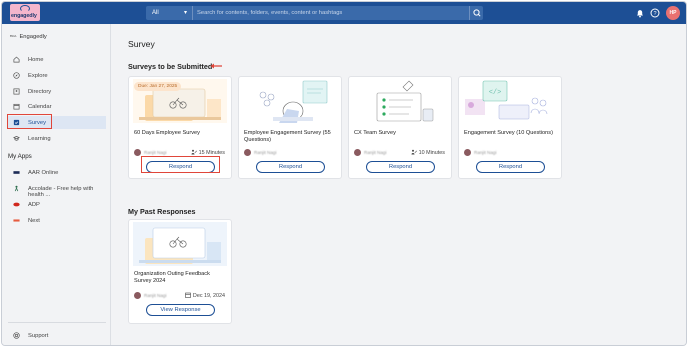  I want to click on top-bar: engagedly All ▾ ? HP, so click(344, 13).